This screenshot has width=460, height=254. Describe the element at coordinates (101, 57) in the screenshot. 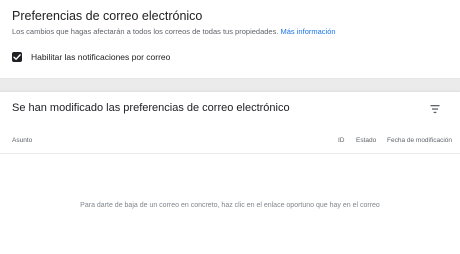

I see `enable-notifications-label: Habilitar las notificaciones por correo` at that location.